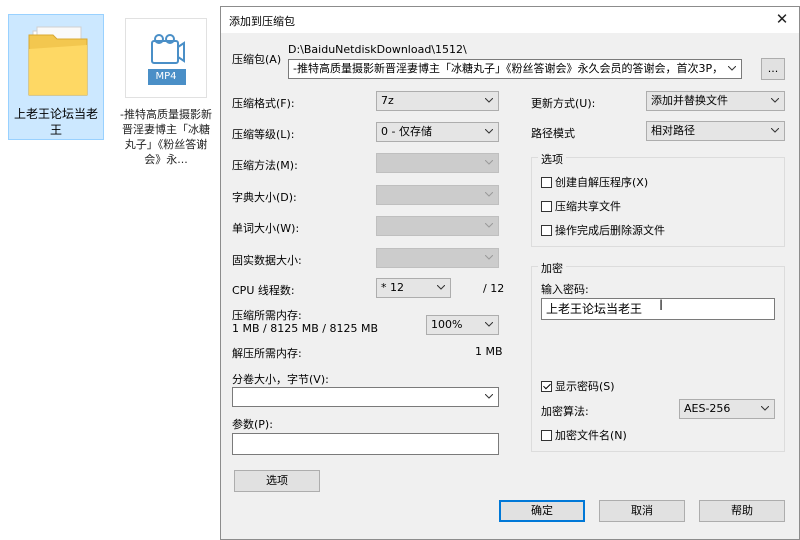  What do you see at coordinates (565, 289) in the screenshot?
I see `password-label: 输入密码:` at bounding box center [565, 289].